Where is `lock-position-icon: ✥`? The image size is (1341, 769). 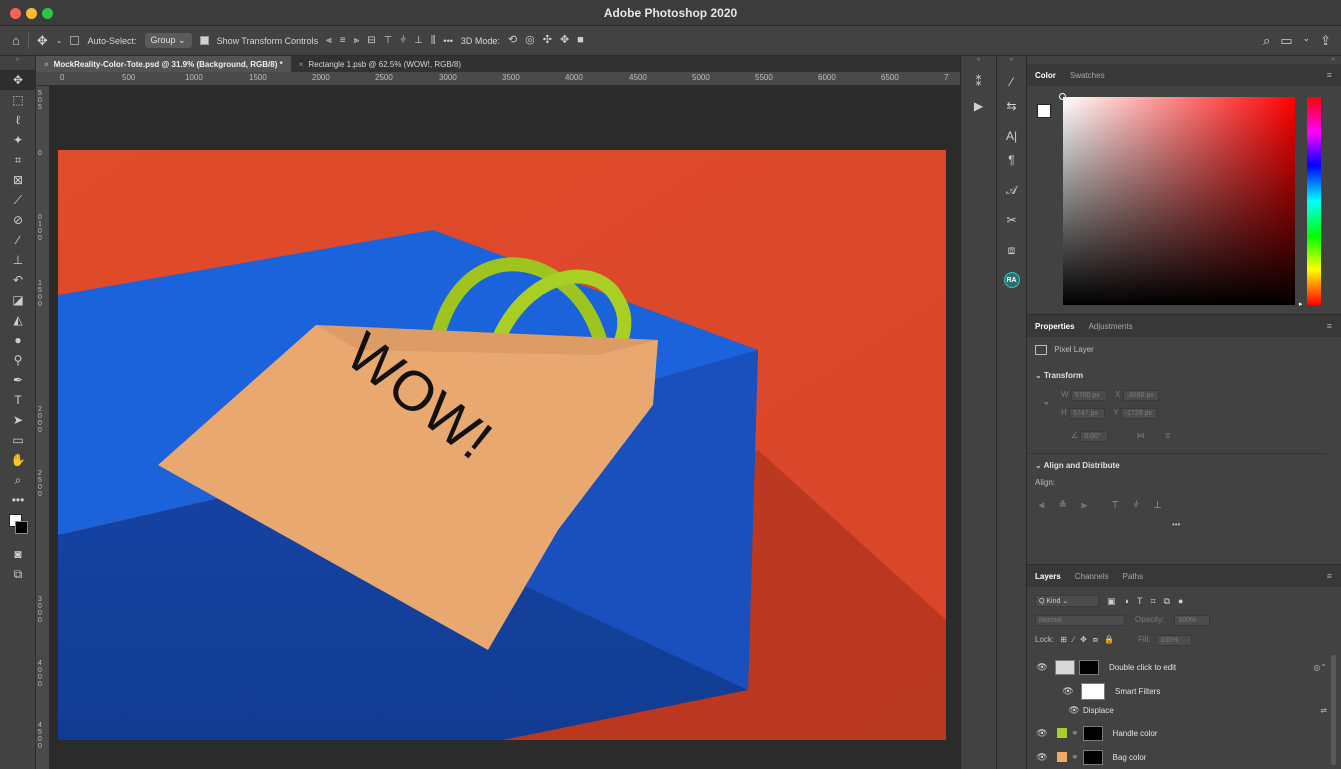 lock-position-icon: ✥ is located at coordinates (1083, 640).